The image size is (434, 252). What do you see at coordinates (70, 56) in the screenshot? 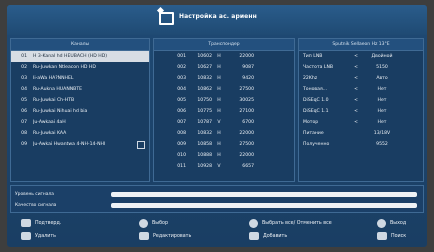
I see `channel-name: H 3-Kanal hd HEUBACH (HD HD)` at bounding box center [70, 56].